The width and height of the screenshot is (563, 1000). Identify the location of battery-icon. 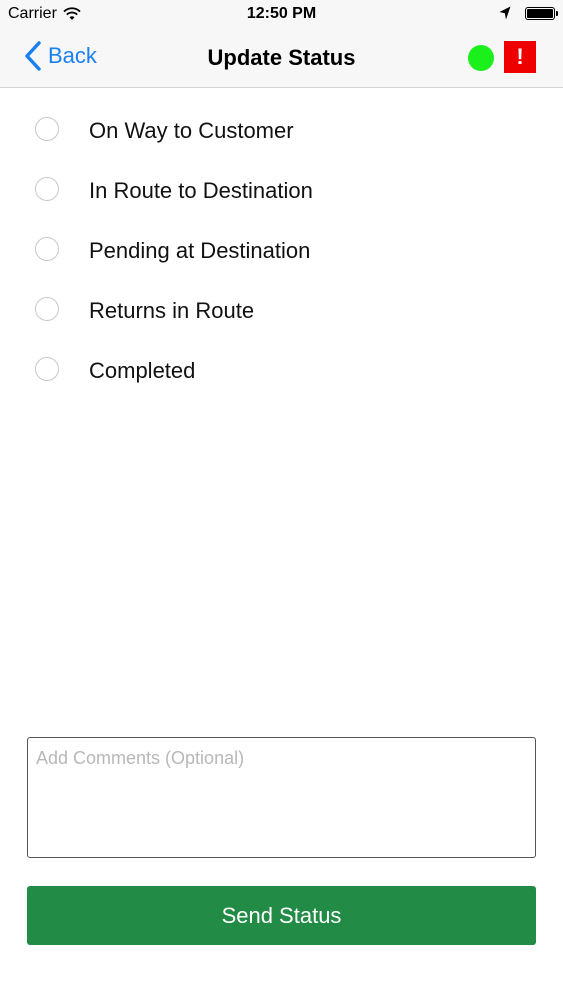
(541, 13).